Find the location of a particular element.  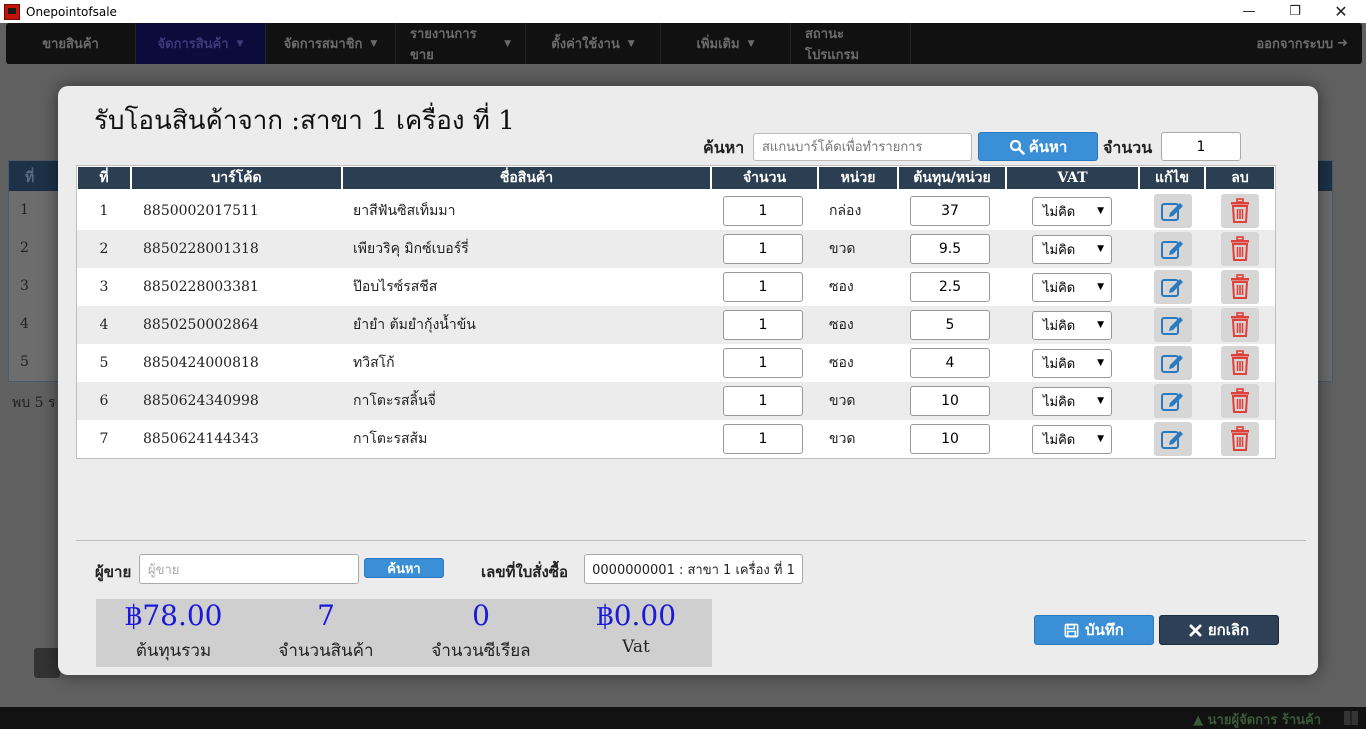

col-header-edit: แก้ไข is located at coordinates (1172, 178).